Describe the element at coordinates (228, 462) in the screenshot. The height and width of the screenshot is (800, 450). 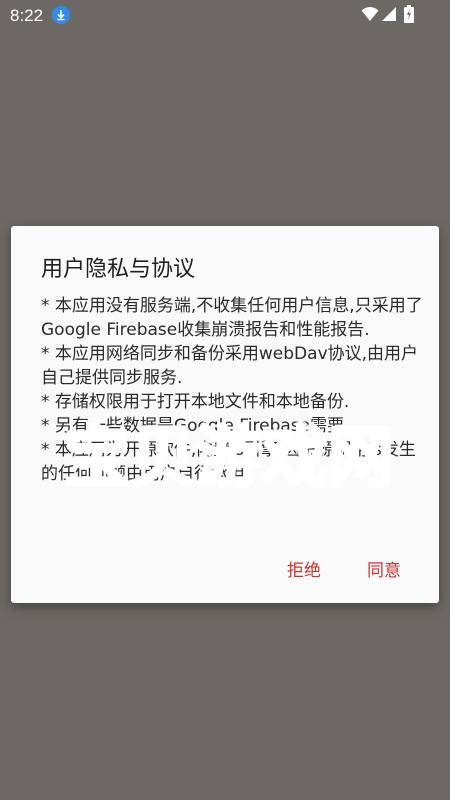
I see `privacy-paragraph: * 本应用为开源软件,内置js引擎,因书源调用js发生的任何问题由用户自行承担.` at that location.